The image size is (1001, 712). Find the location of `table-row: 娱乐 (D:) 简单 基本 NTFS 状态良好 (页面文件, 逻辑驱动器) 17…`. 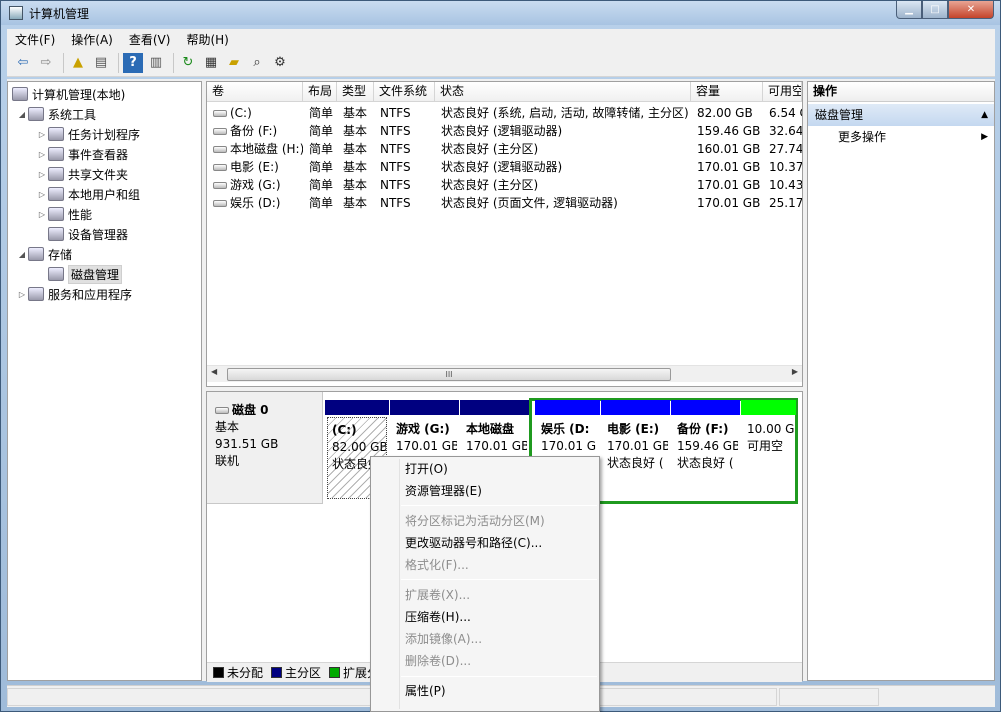

table-row: 娱乐 (D:) 简单 基本 NTFS 状态良好 (页面文件, 逻辑驱动器) 17… is located at coordinates (504, 203).